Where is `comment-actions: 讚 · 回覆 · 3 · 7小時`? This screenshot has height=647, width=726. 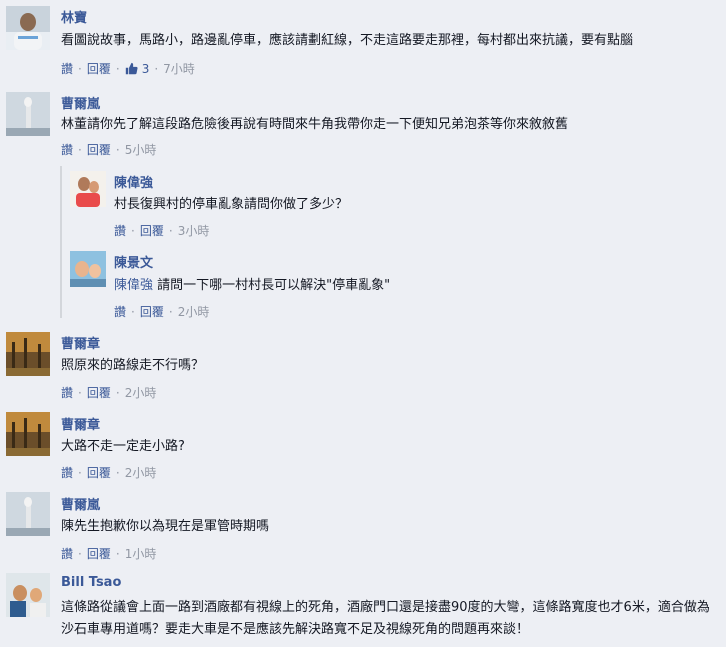
comment-actions: 讚 · 回覆 · 3 · 7小時 is located at coordinates (128, 68).